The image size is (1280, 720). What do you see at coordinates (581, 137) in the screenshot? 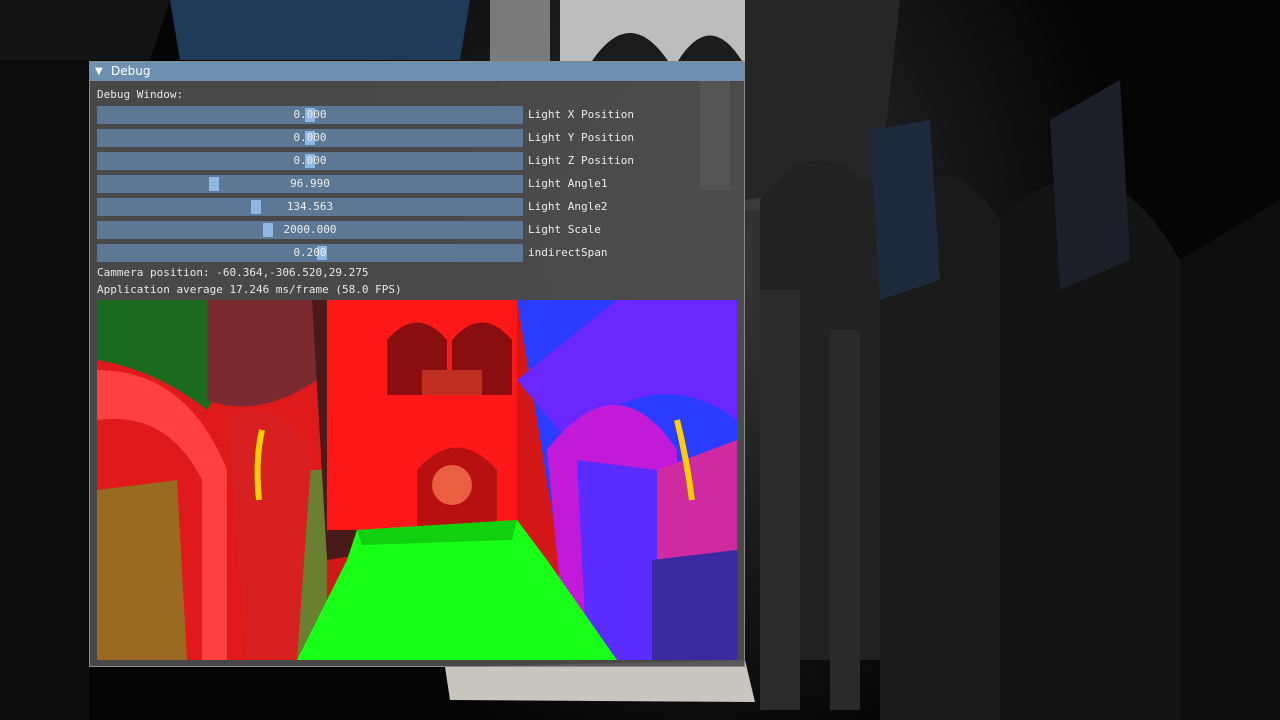
I see `slider-label: Light Y Position` at bounding box center [581, 137].